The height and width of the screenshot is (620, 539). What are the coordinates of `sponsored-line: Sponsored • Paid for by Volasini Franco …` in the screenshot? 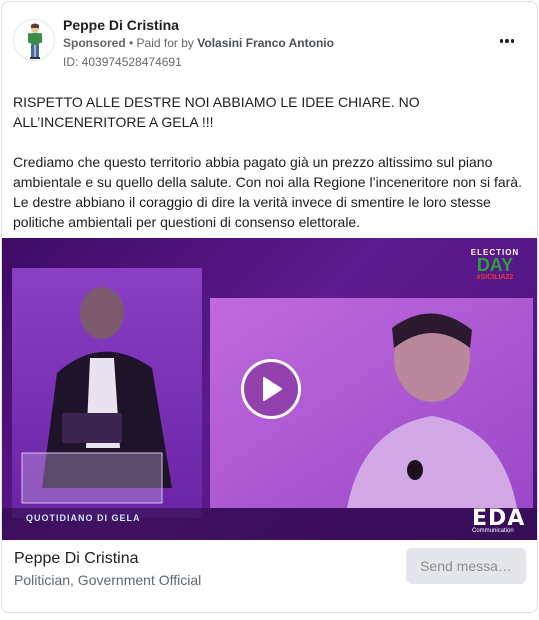 It's located at (198, 43).